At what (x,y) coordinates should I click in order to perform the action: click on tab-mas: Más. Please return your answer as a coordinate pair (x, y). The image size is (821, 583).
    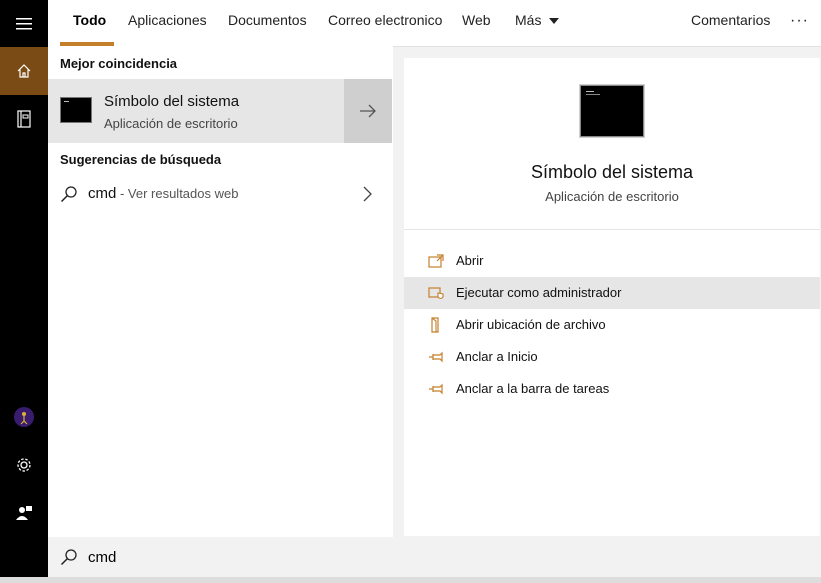
    Looking at the image, I should click on (537, 23).